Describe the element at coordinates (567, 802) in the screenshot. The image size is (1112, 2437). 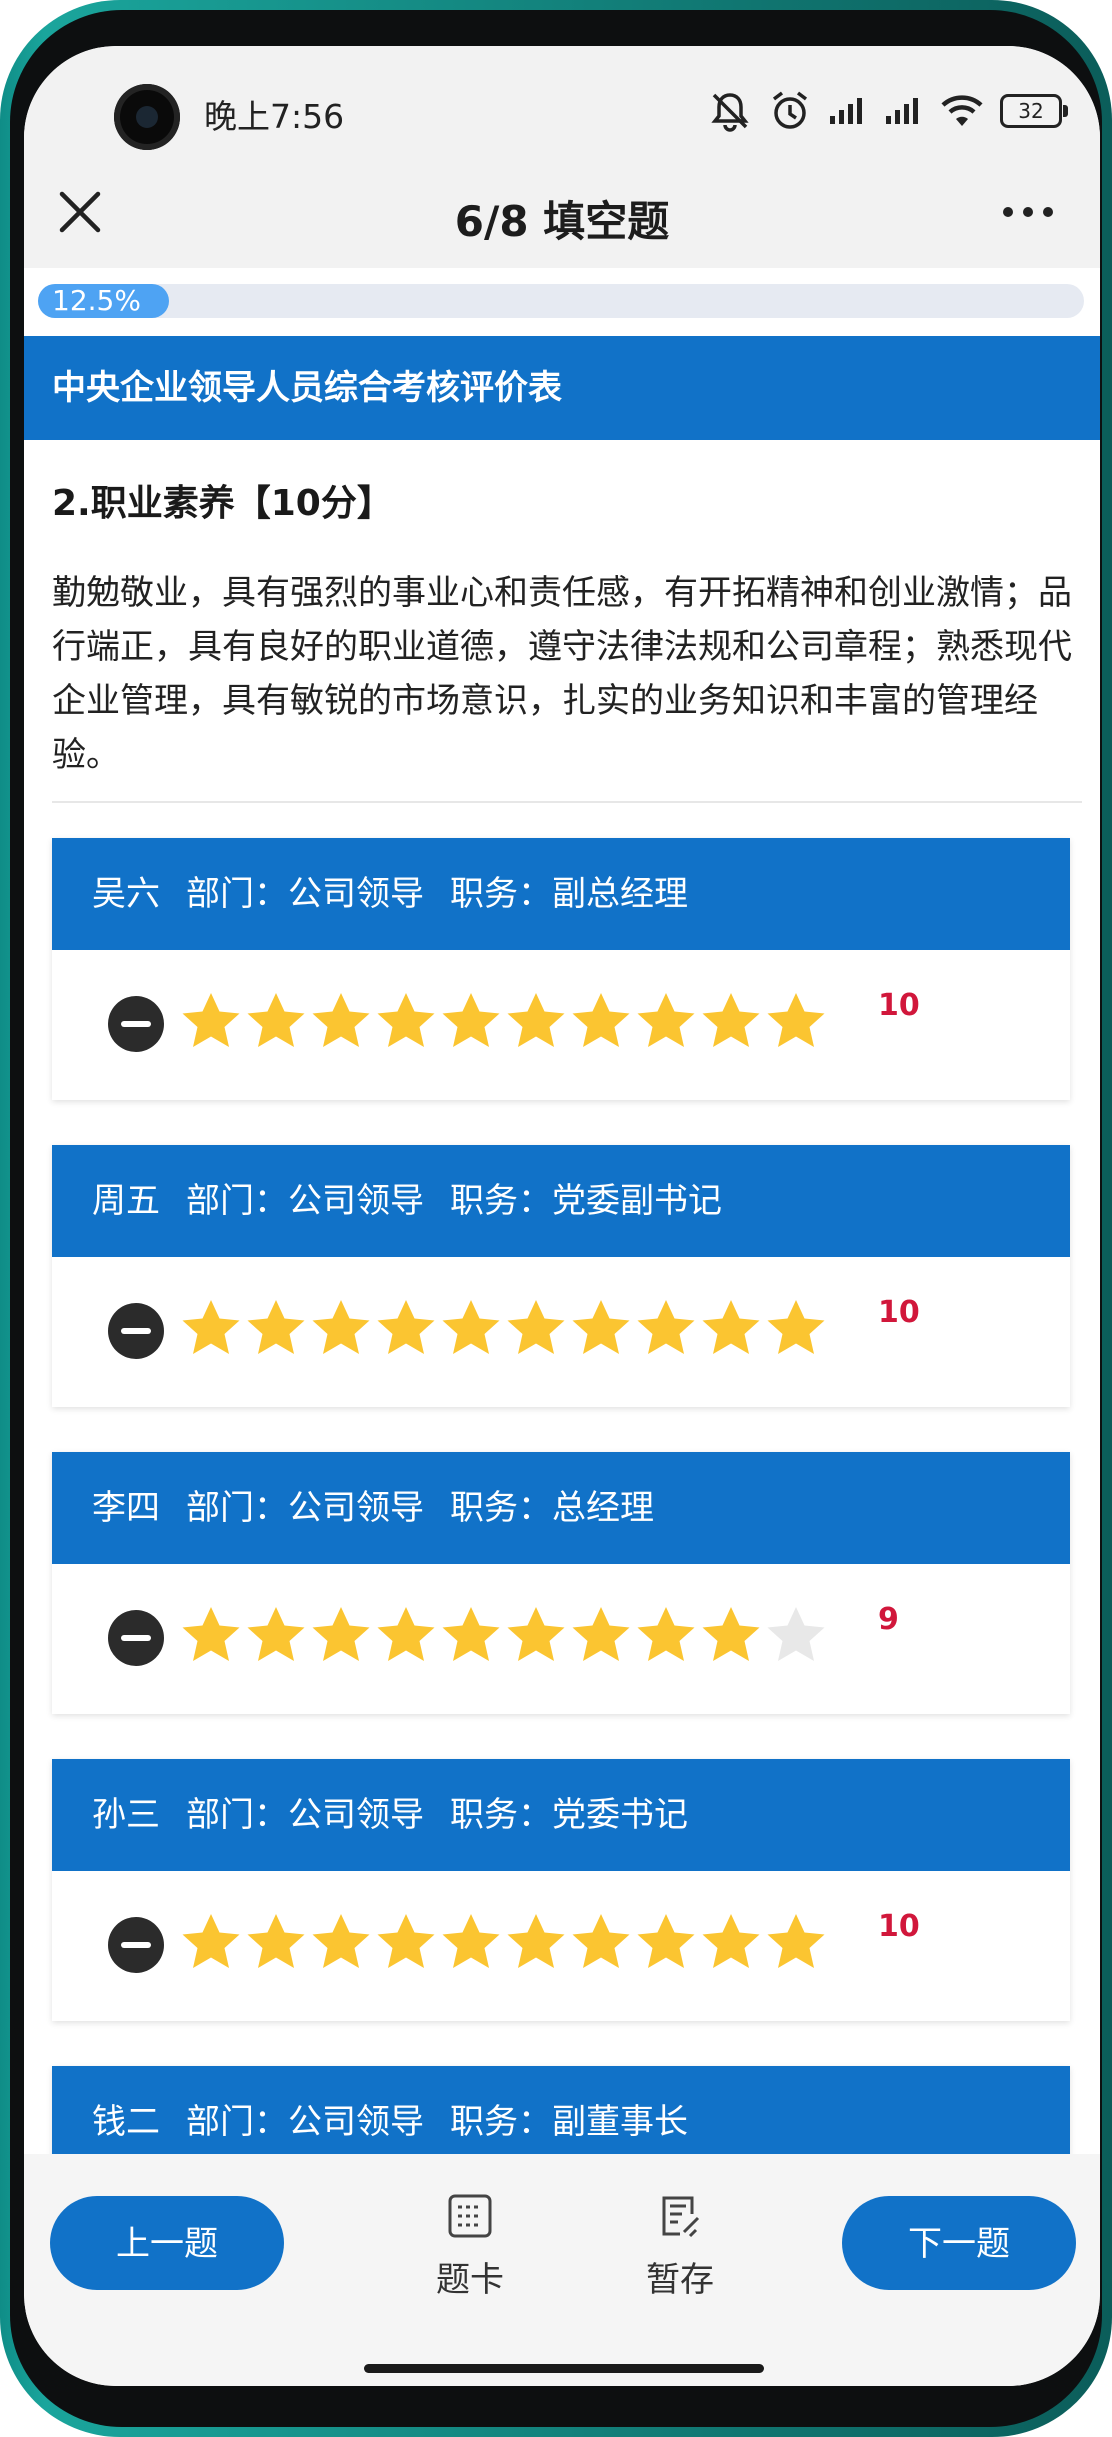
I see `divider` at that location.